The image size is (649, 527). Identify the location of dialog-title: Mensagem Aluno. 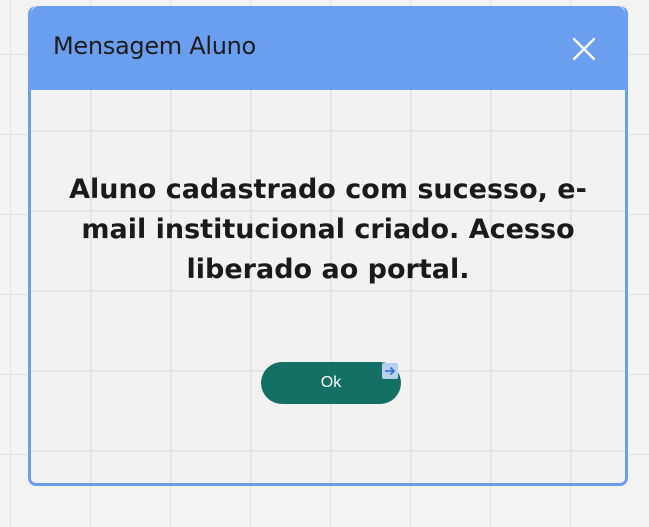
(154, 46).